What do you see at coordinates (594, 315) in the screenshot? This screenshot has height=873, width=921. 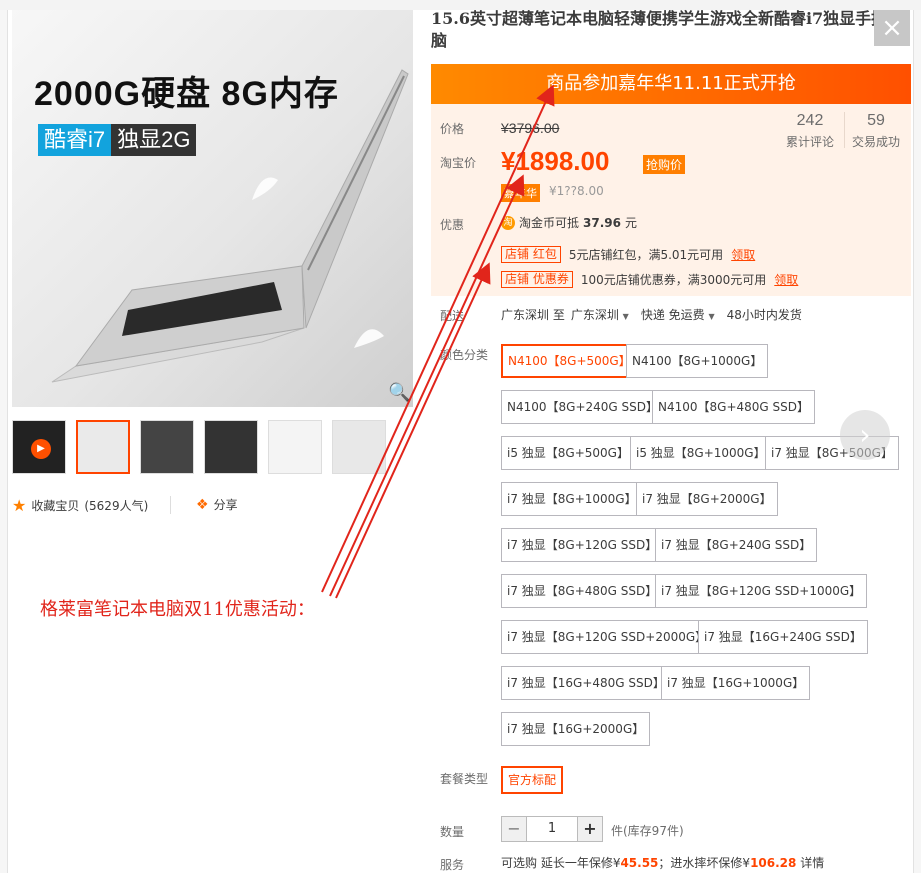 I see `ship-to: 广东深圳` at bounding box center [594, 315].